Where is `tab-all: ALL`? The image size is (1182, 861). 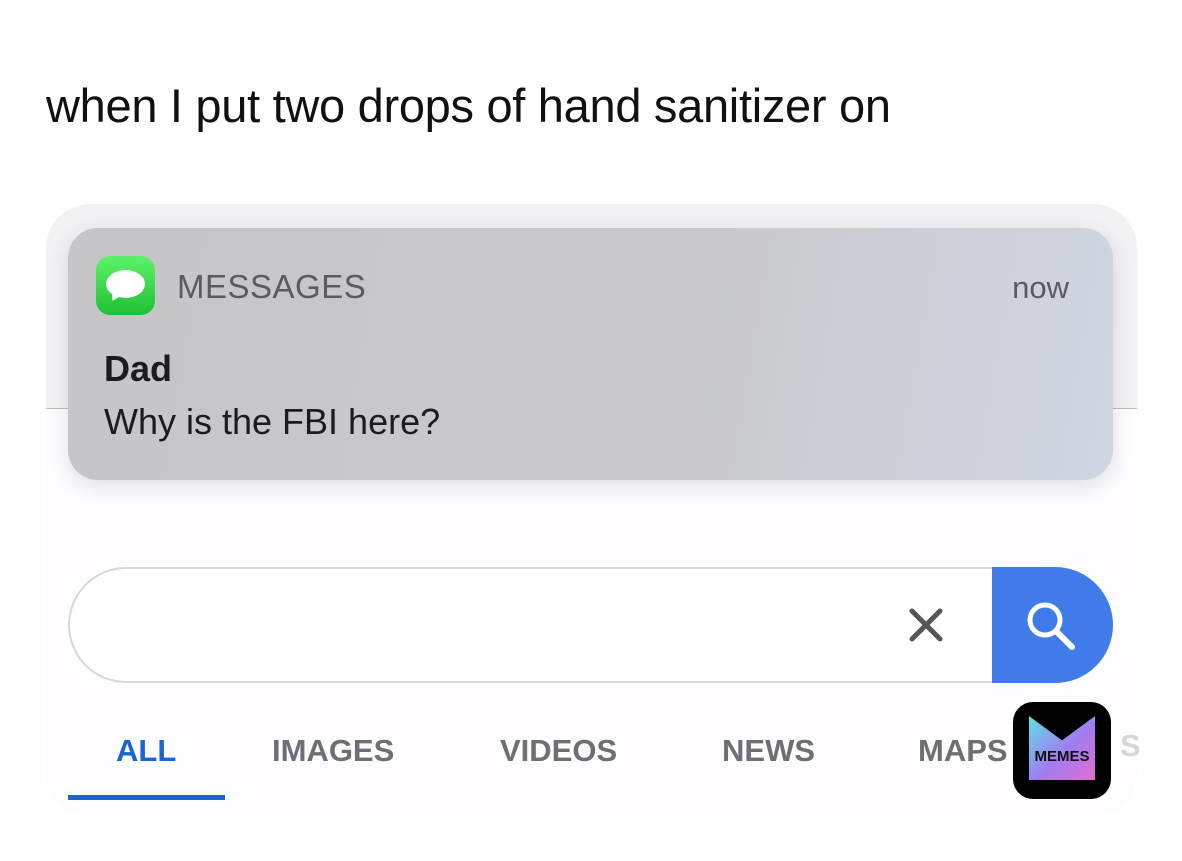 tab-all: ALL is located at coordinates (146, 751).